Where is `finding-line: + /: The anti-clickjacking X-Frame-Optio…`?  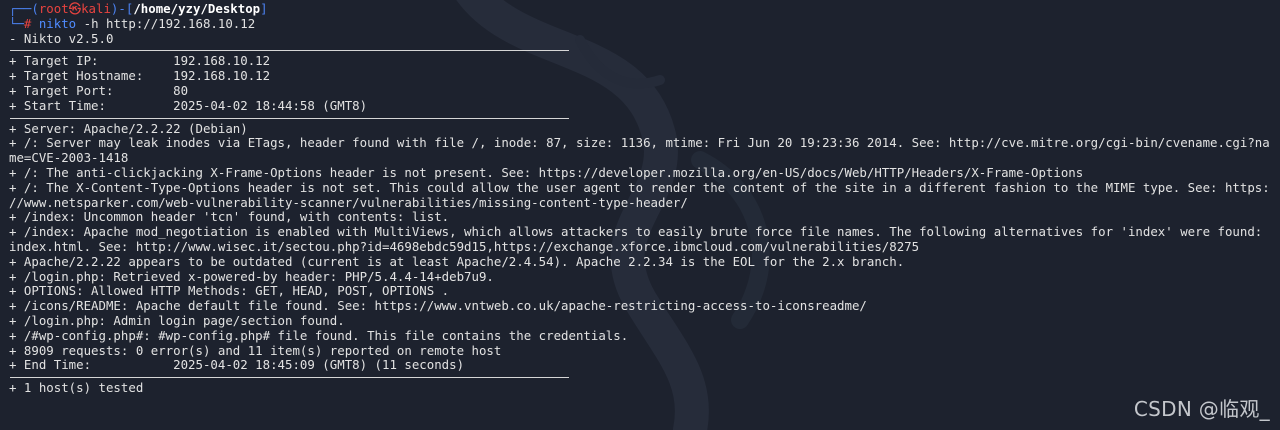 finding-line: + /: The anti-clickjacking X-Frame-Optio… is located at coordinates (546, 172).